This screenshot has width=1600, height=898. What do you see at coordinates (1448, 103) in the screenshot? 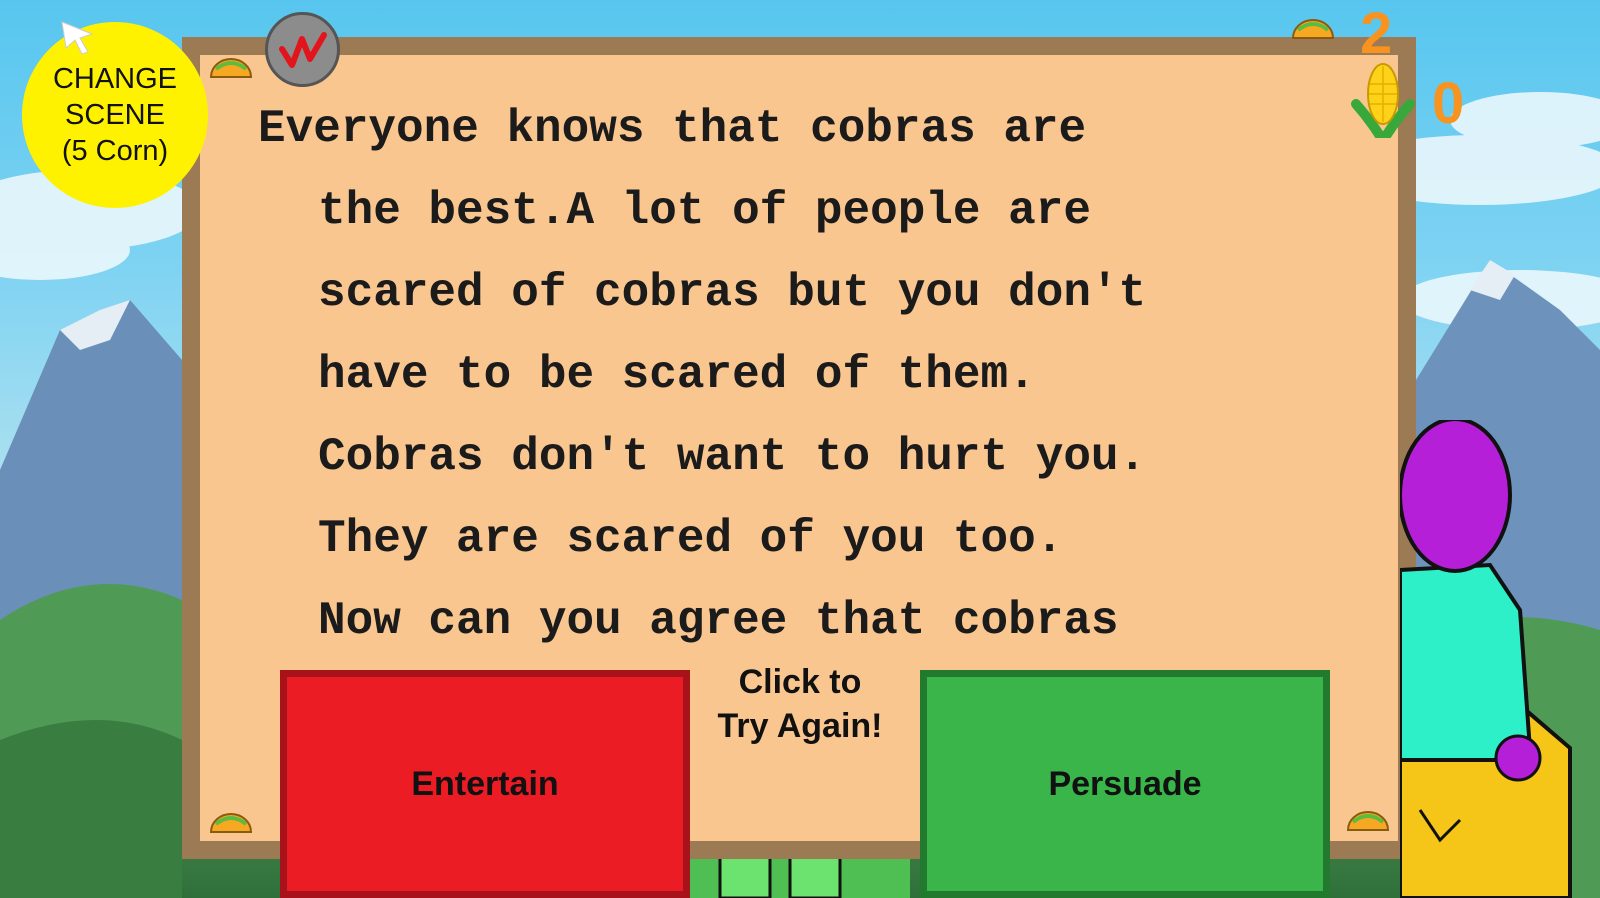
I see `corn-count-ones: 0` at bounding box center [1448, 103].